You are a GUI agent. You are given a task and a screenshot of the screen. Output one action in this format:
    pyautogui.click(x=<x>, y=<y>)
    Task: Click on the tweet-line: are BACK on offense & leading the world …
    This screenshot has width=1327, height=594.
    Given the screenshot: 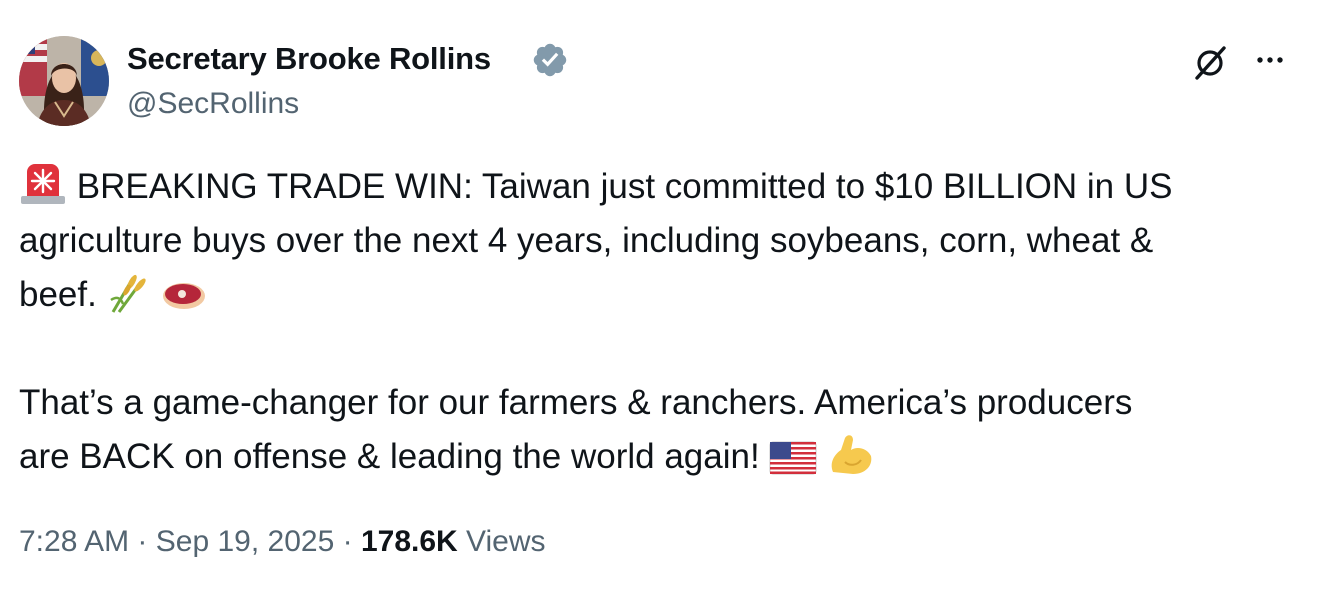 What is the action you would take?
    pyautogui.click(x=666, y=457)
    